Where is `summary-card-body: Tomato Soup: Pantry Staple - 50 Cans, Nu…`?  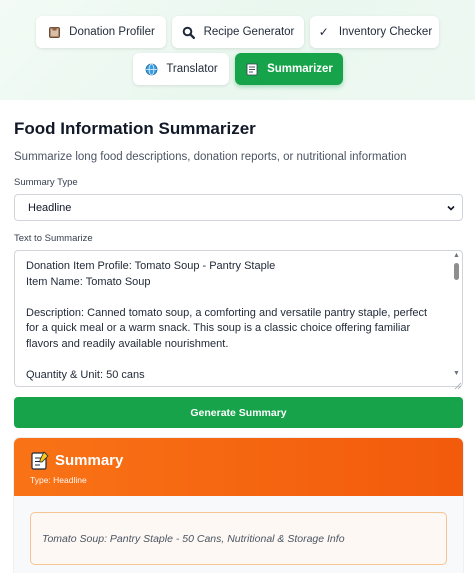
summary-card-body: Tomato Soup: Pantry Staple - 50 Cans, Nu… is located at coordinates (238, 534).